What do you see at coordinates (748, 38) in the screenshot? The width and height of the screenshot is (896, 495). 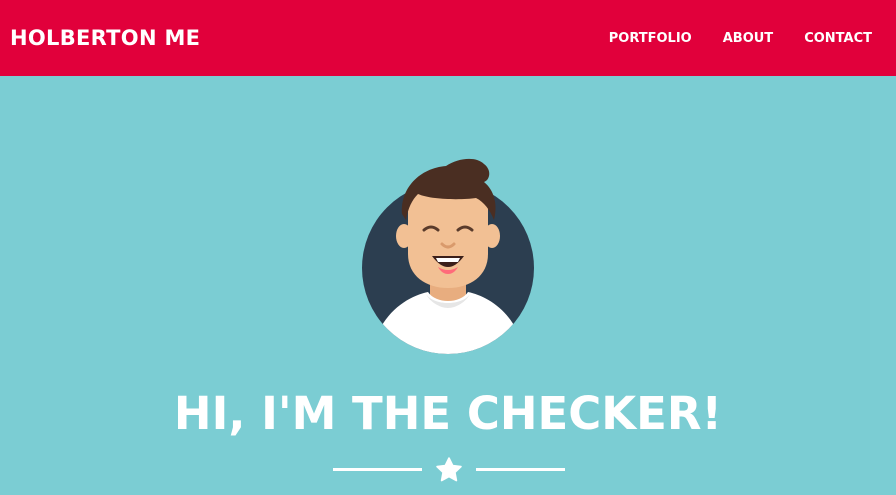 I see `nav-link-about: ABOUT` at bounding box center [748, 38].